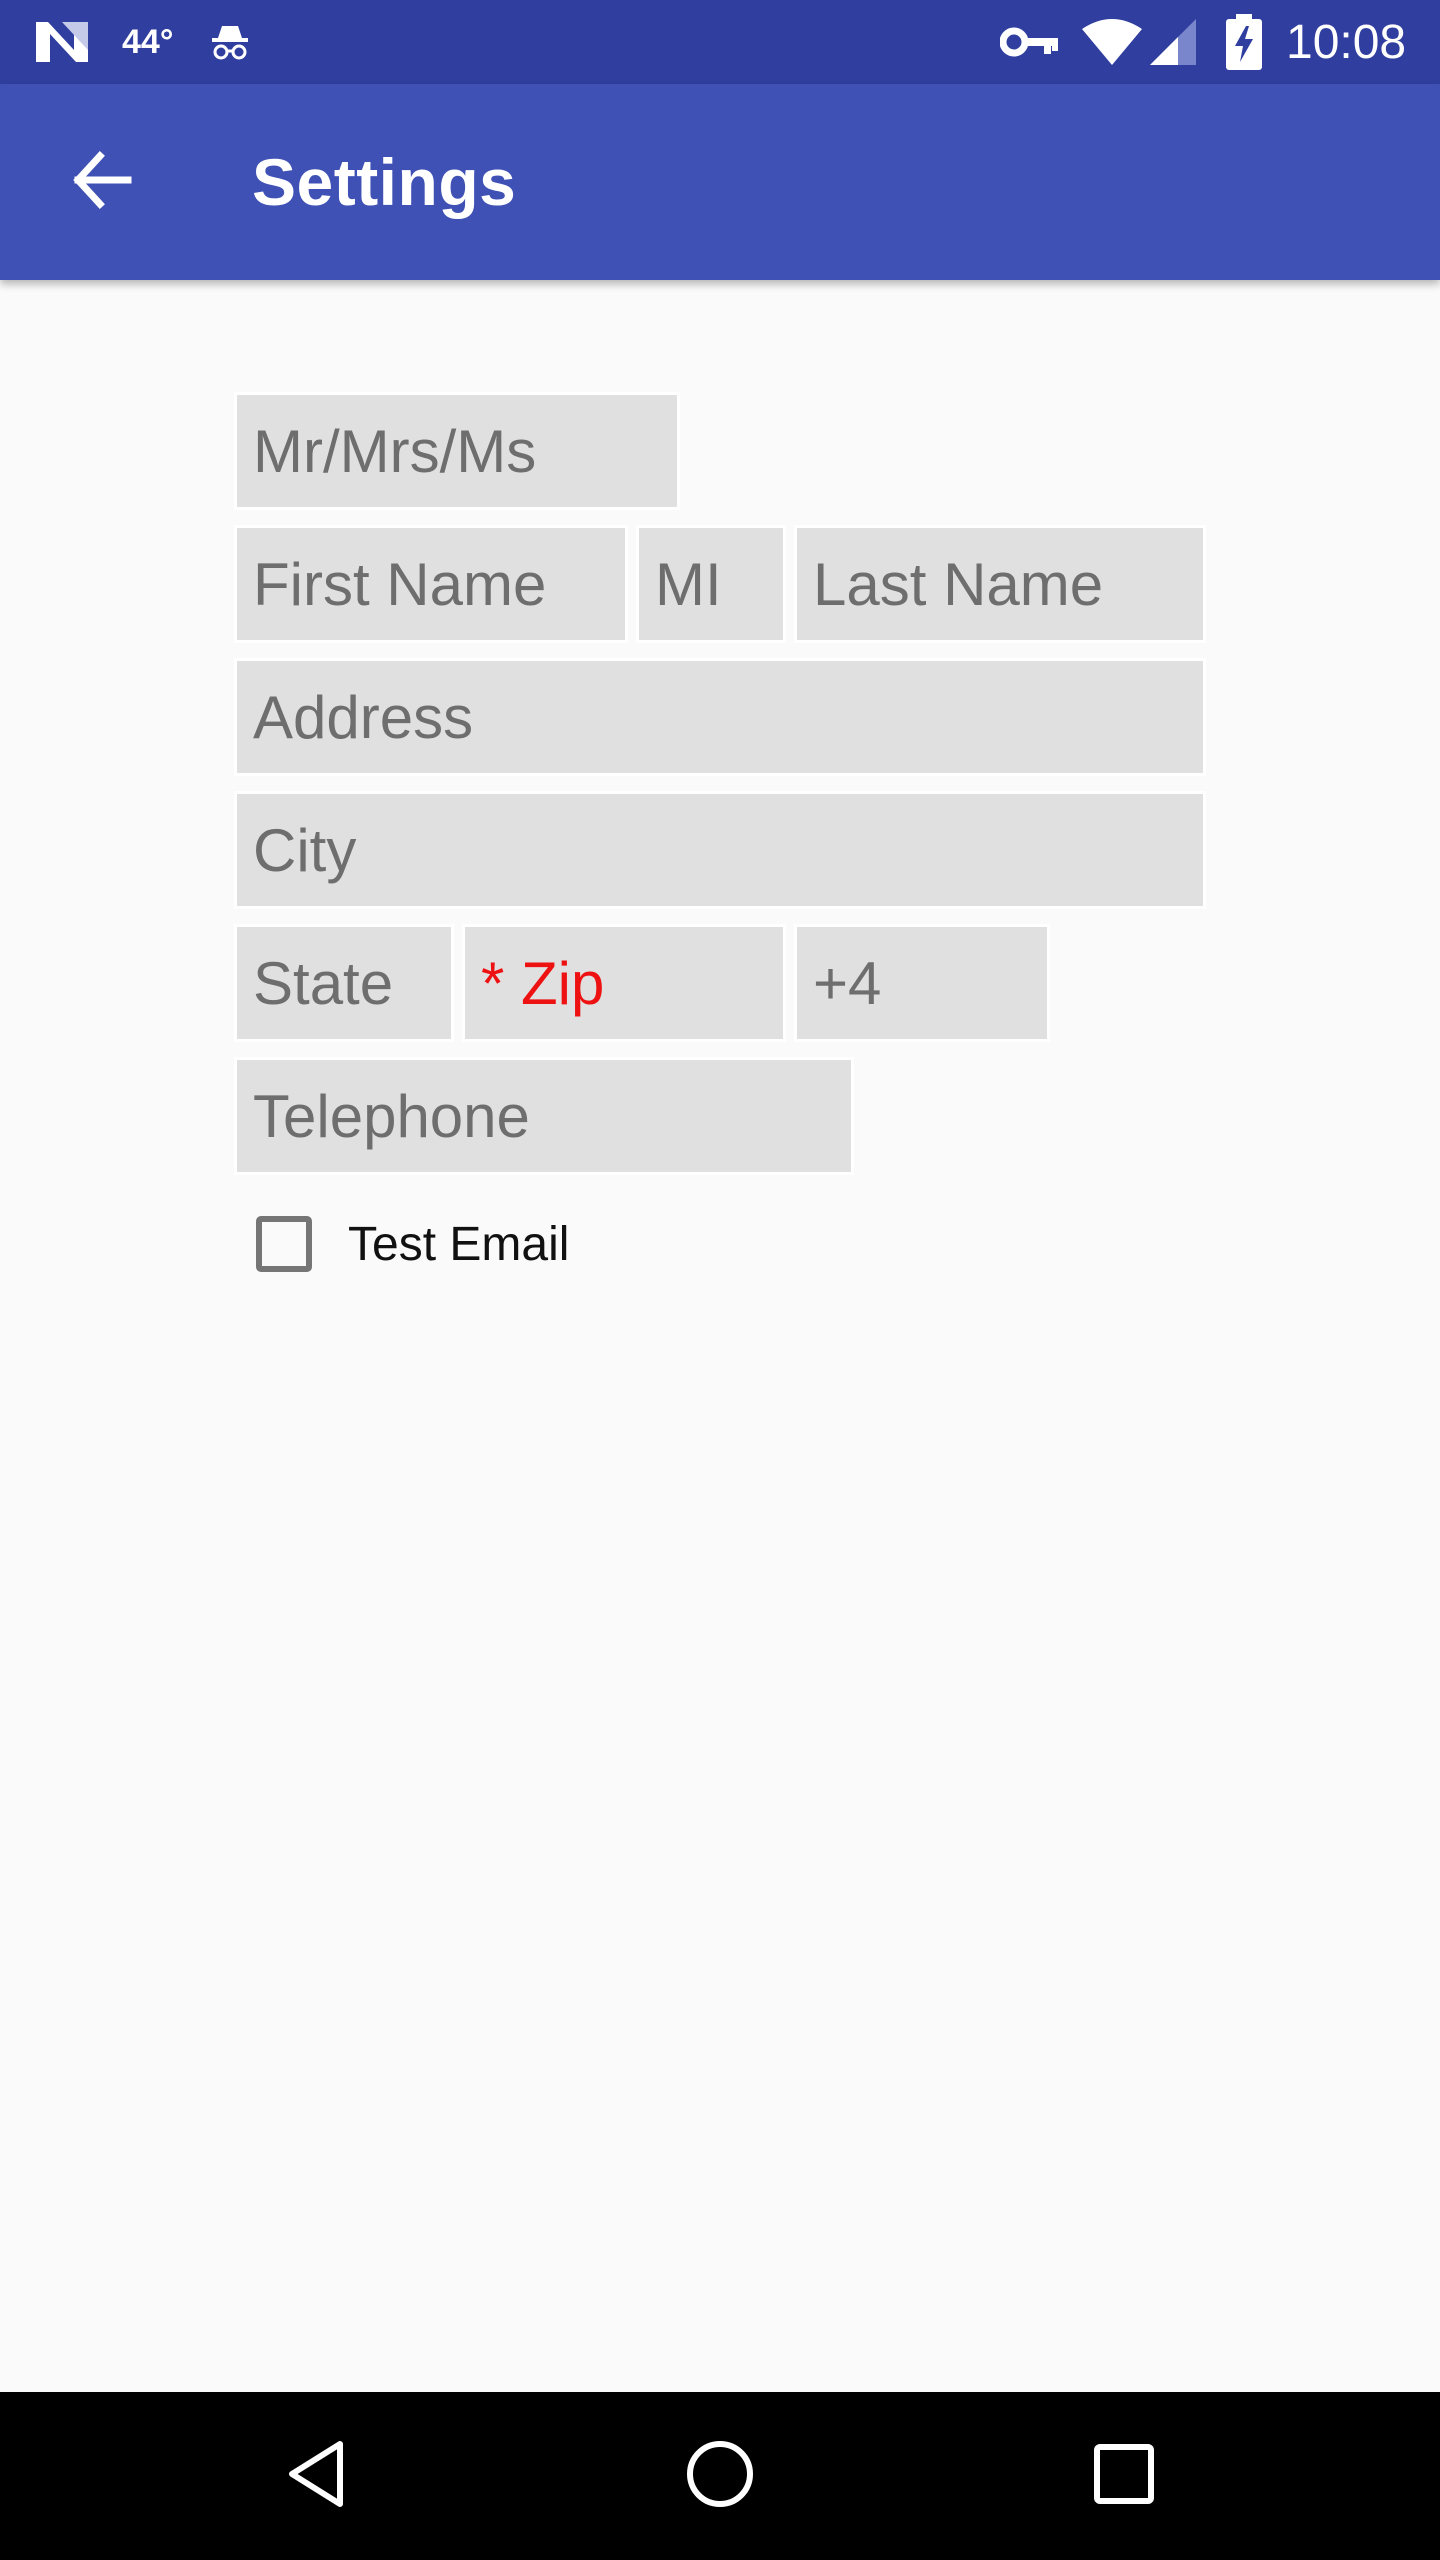 Image resolution: width=1440 pixels, height=2560 pixels. I want to click on nav-recents-button, so click(1124, 2476).